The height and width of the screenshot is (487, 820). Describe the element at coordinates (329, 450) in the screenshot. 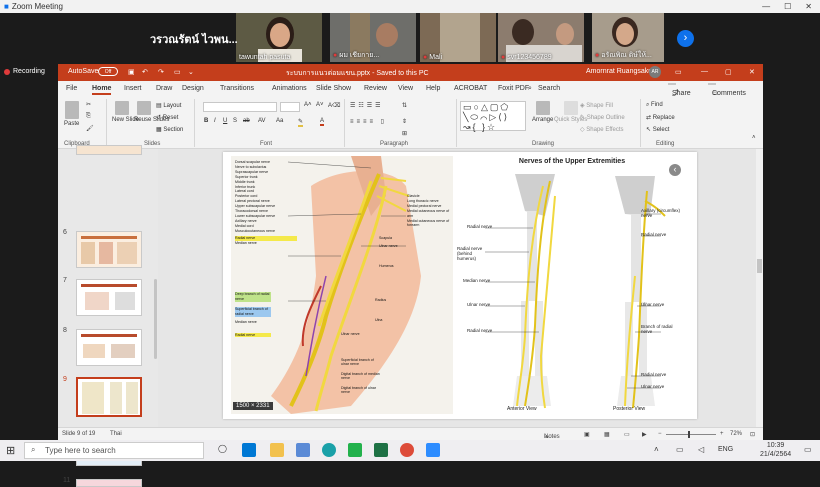

I see `browser-icon` at that location.